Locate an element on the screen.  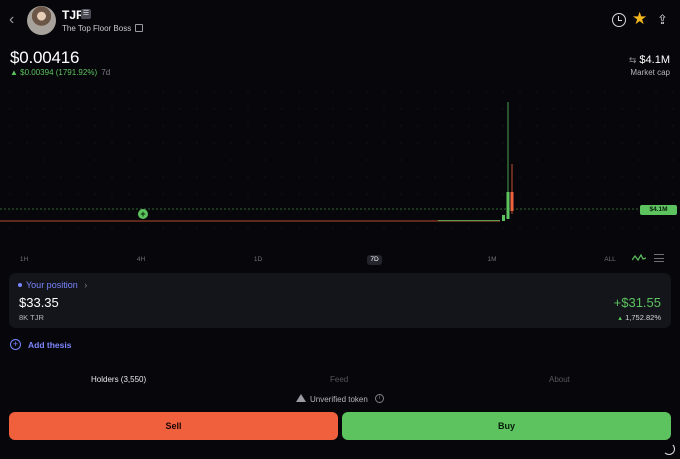
pnl-percent-value: 1,752.82% is located at coordinates (643, 317).